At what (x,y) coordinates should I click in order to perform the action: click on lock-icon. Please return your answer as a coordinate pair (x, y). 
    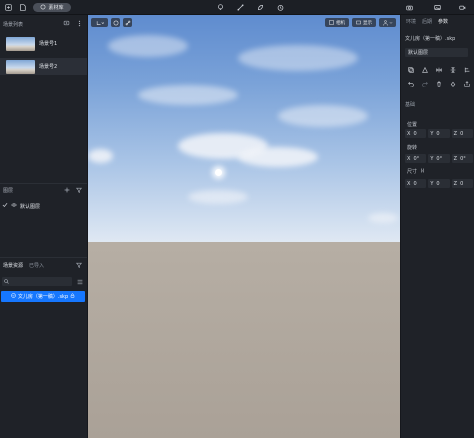
    Looking at the image, I should click on (72, 296).